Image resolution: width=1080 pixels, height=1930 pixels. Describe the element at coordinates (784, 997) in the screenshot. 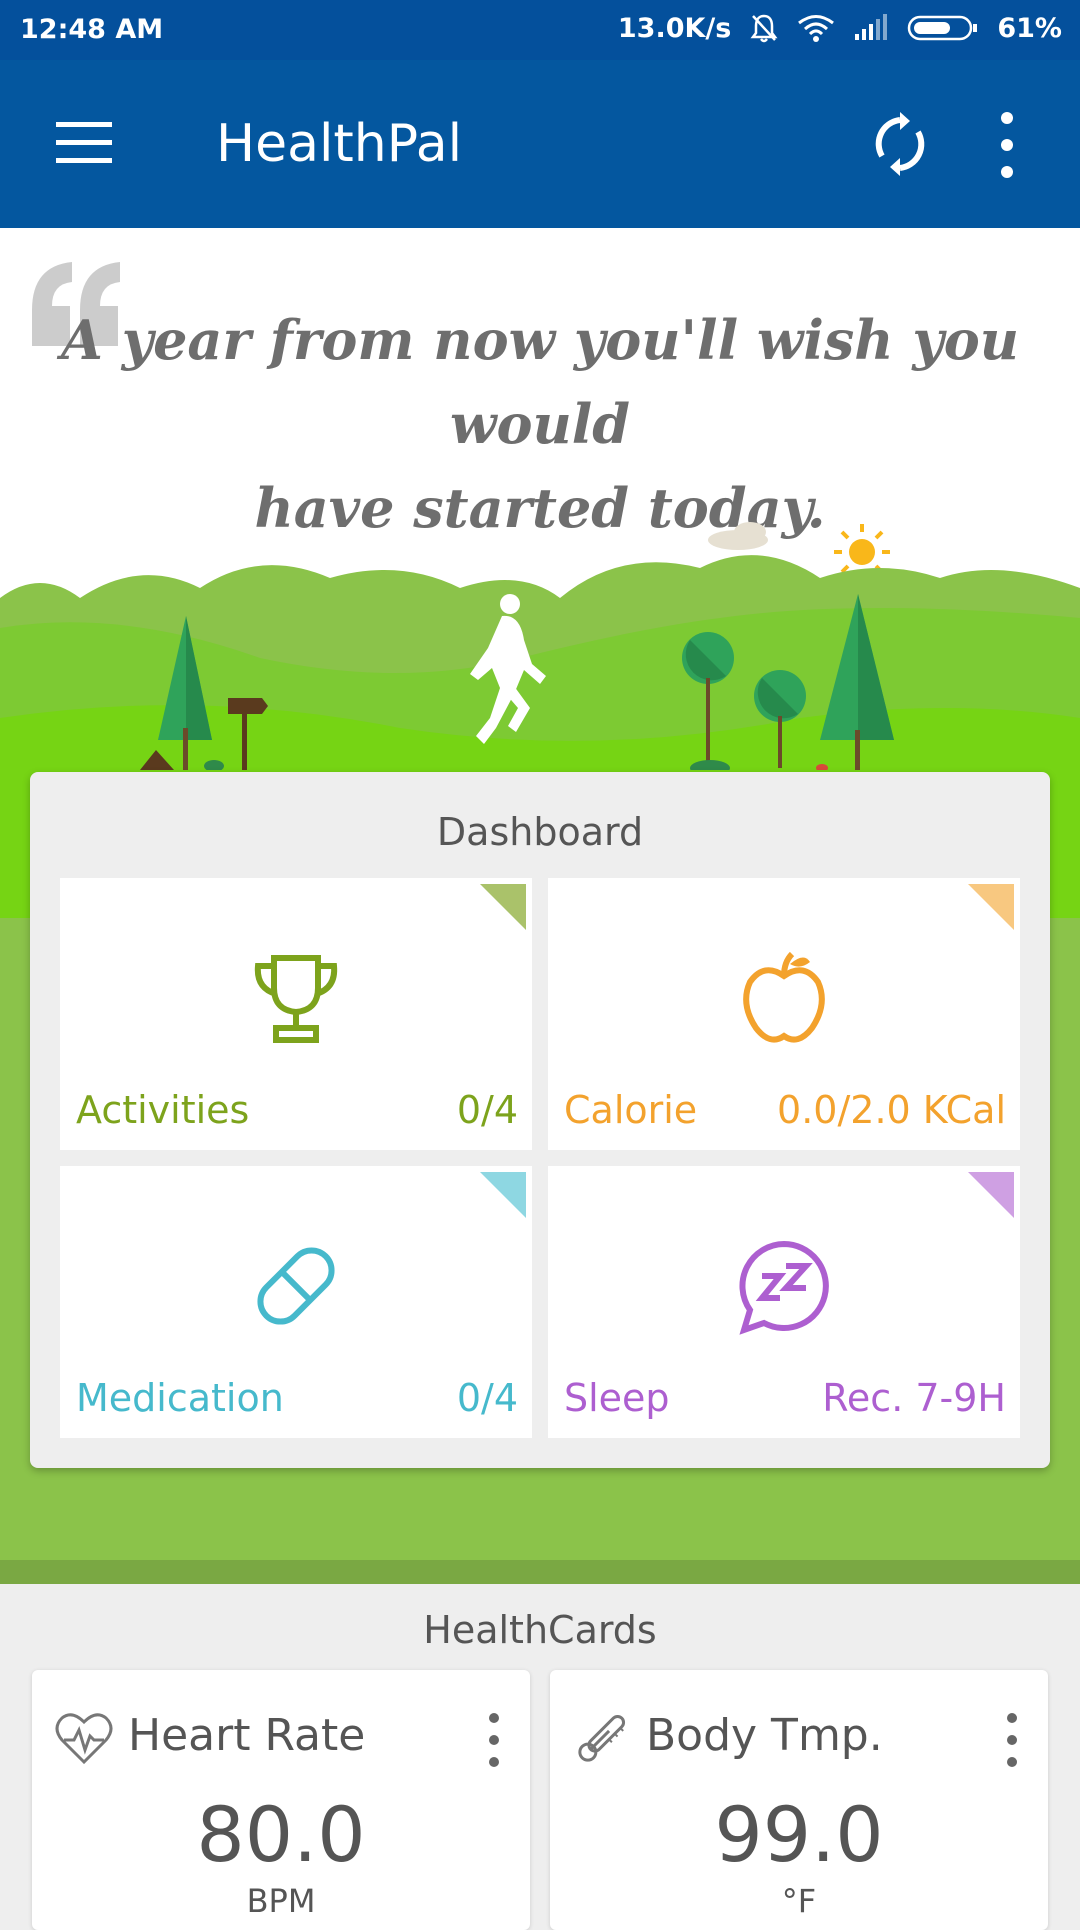

I see `apple-icon` at that location.